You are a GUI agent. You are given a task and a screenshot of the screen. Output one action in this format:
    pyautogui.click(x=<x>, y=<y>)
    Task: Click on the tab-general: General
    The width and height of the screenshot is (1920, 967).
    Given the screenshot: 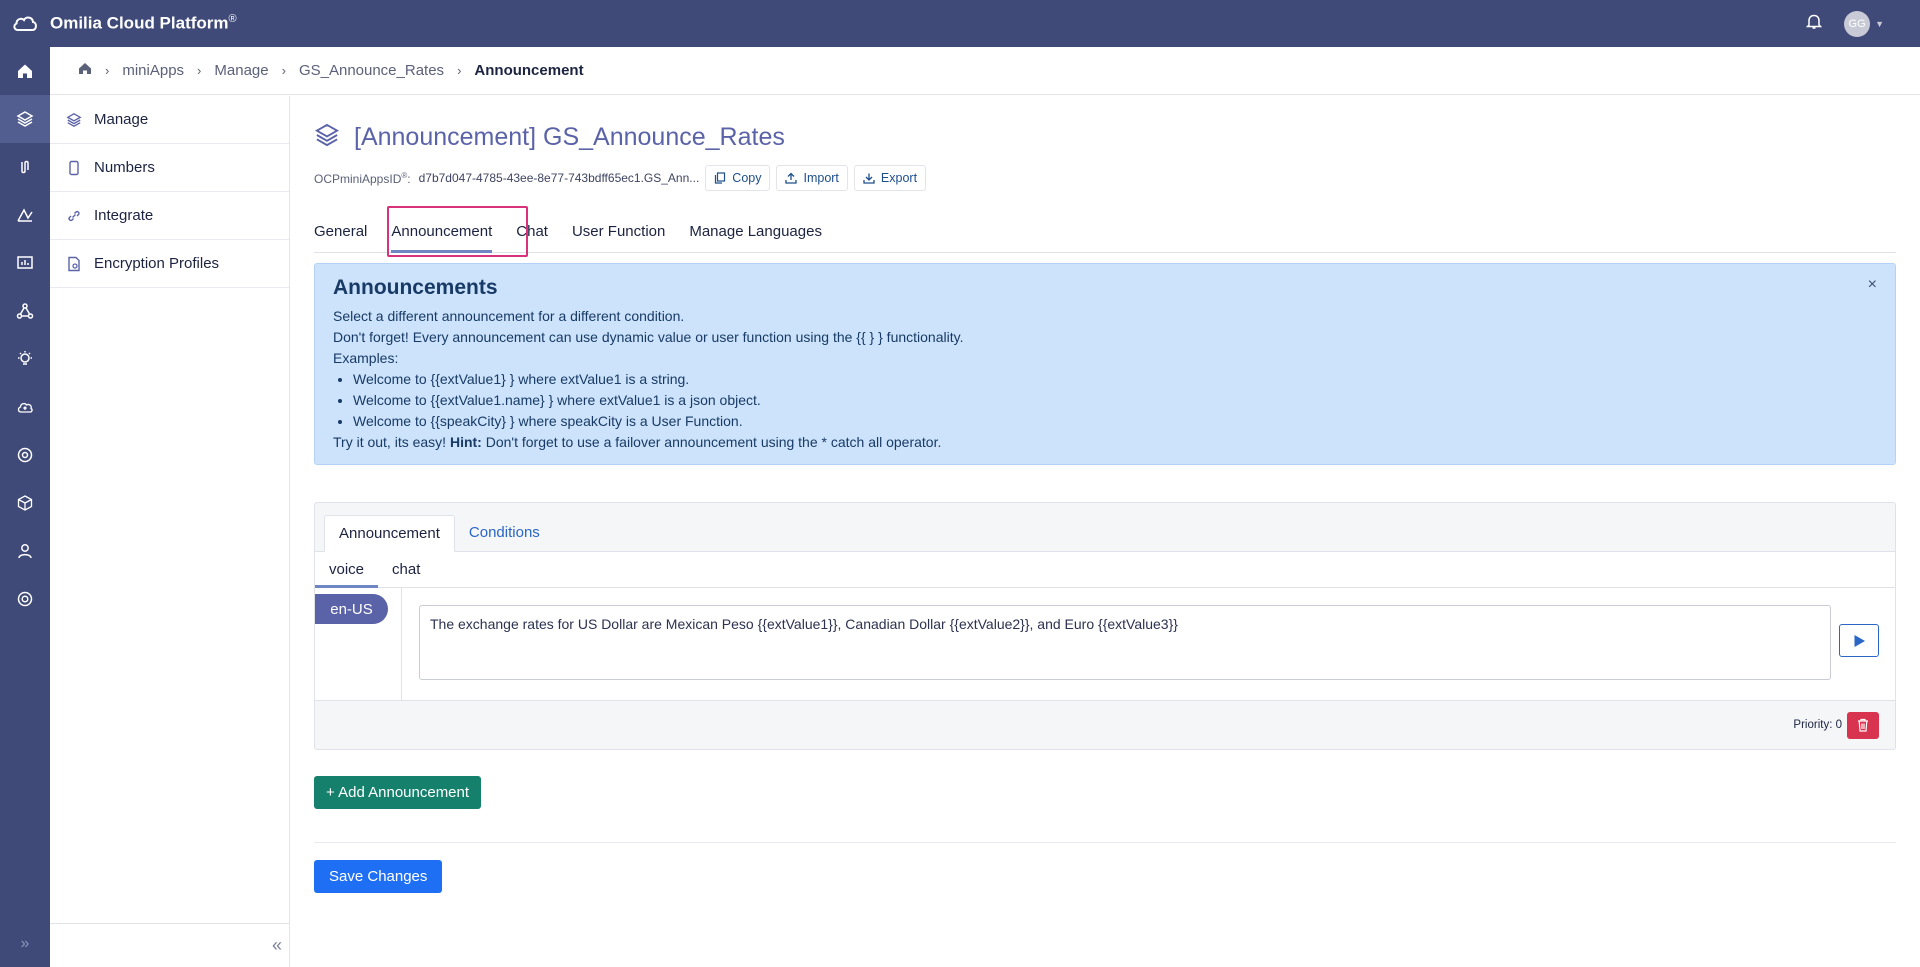 What is the action you would take?
    pyautogui.click(x=346, y=237)
    